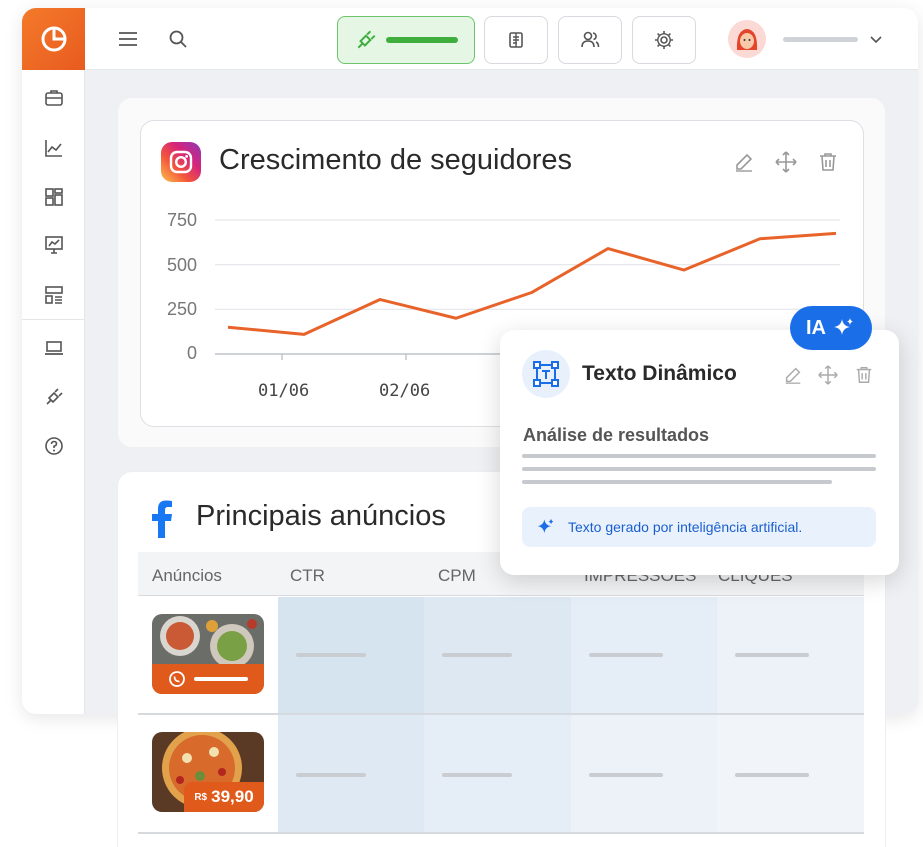  I want to click on dashboard-icon, so click(54, 197).